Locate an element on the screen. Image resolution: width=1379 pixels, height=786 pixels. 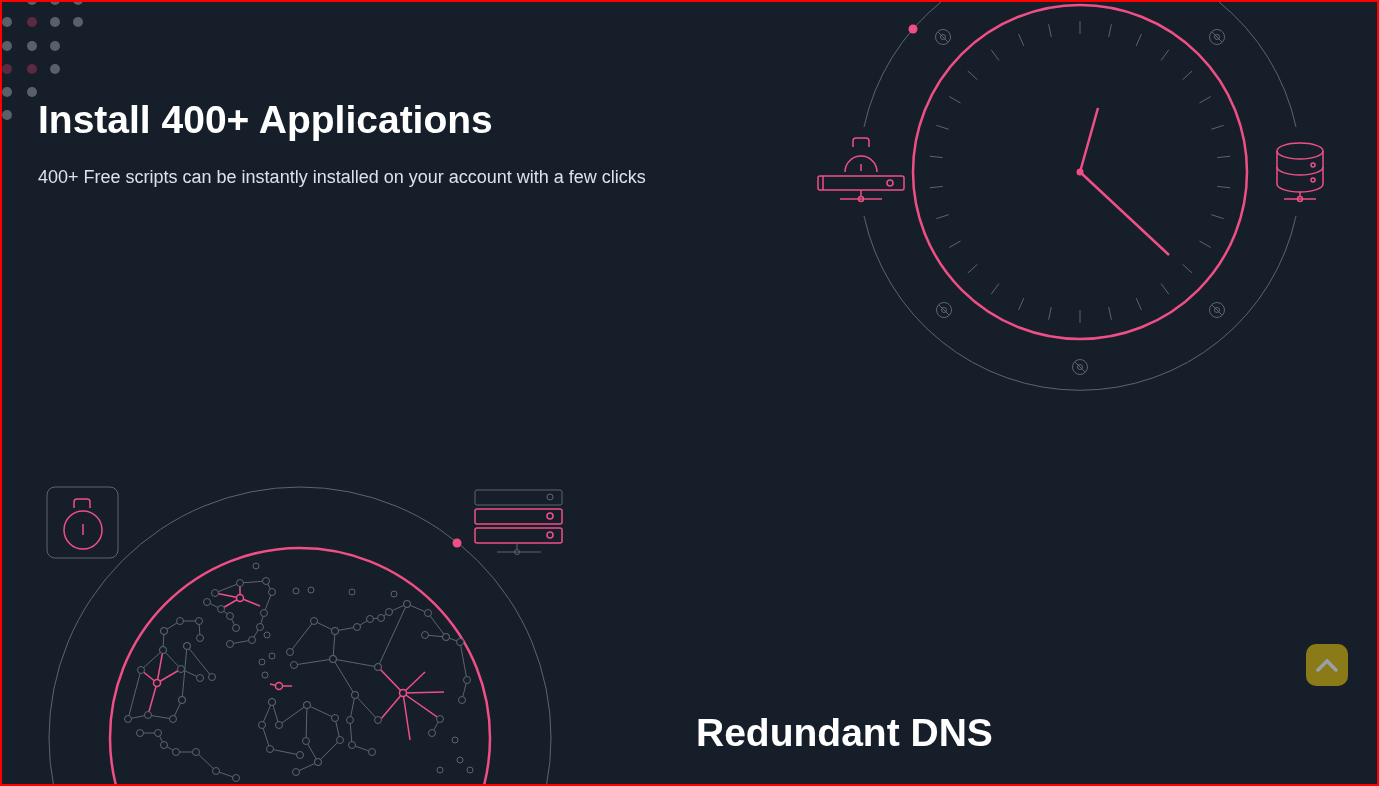
section-description: 400+ Free scripts can be instantly installed on your account with a few clicks is located at coordinates (342, 177).